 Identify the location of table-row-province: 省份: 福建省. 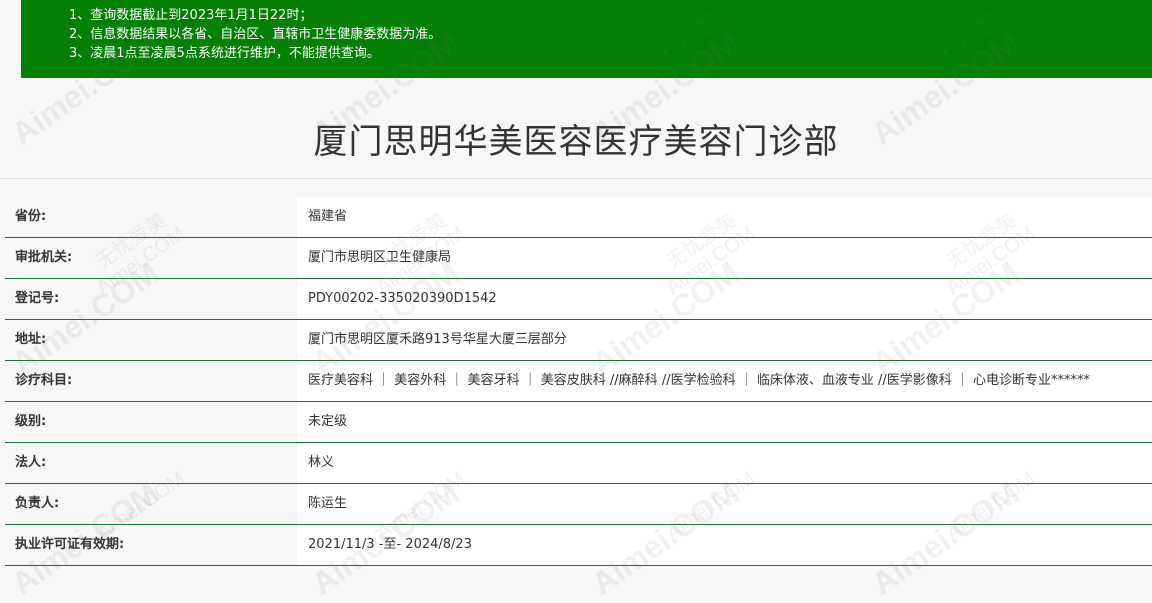
(578, 217).